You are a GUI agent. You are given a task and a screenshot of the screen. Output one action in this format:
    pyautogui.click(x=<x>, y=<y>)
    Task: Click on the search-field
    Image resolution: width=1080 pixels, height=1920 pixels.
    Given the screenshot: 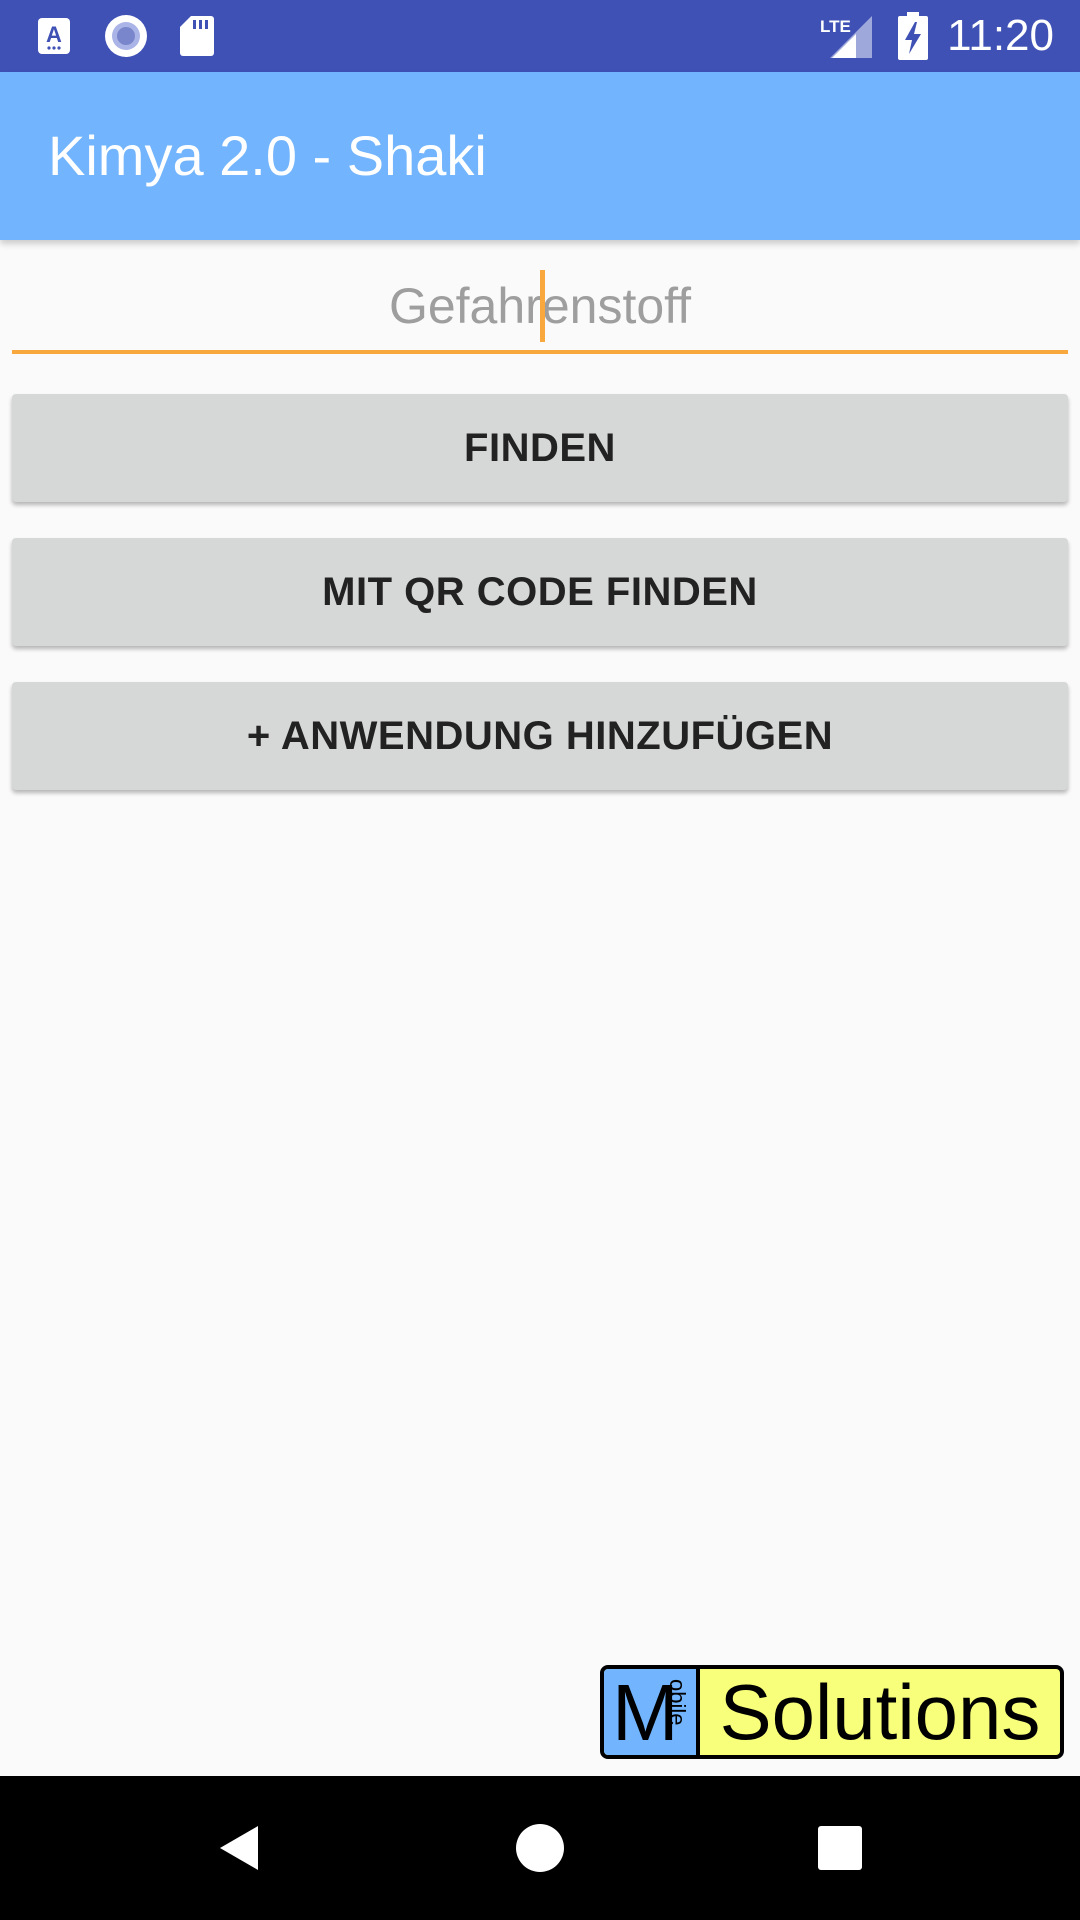 What is the action you would take?
    pyautogui.click(x=540, y=308)
    